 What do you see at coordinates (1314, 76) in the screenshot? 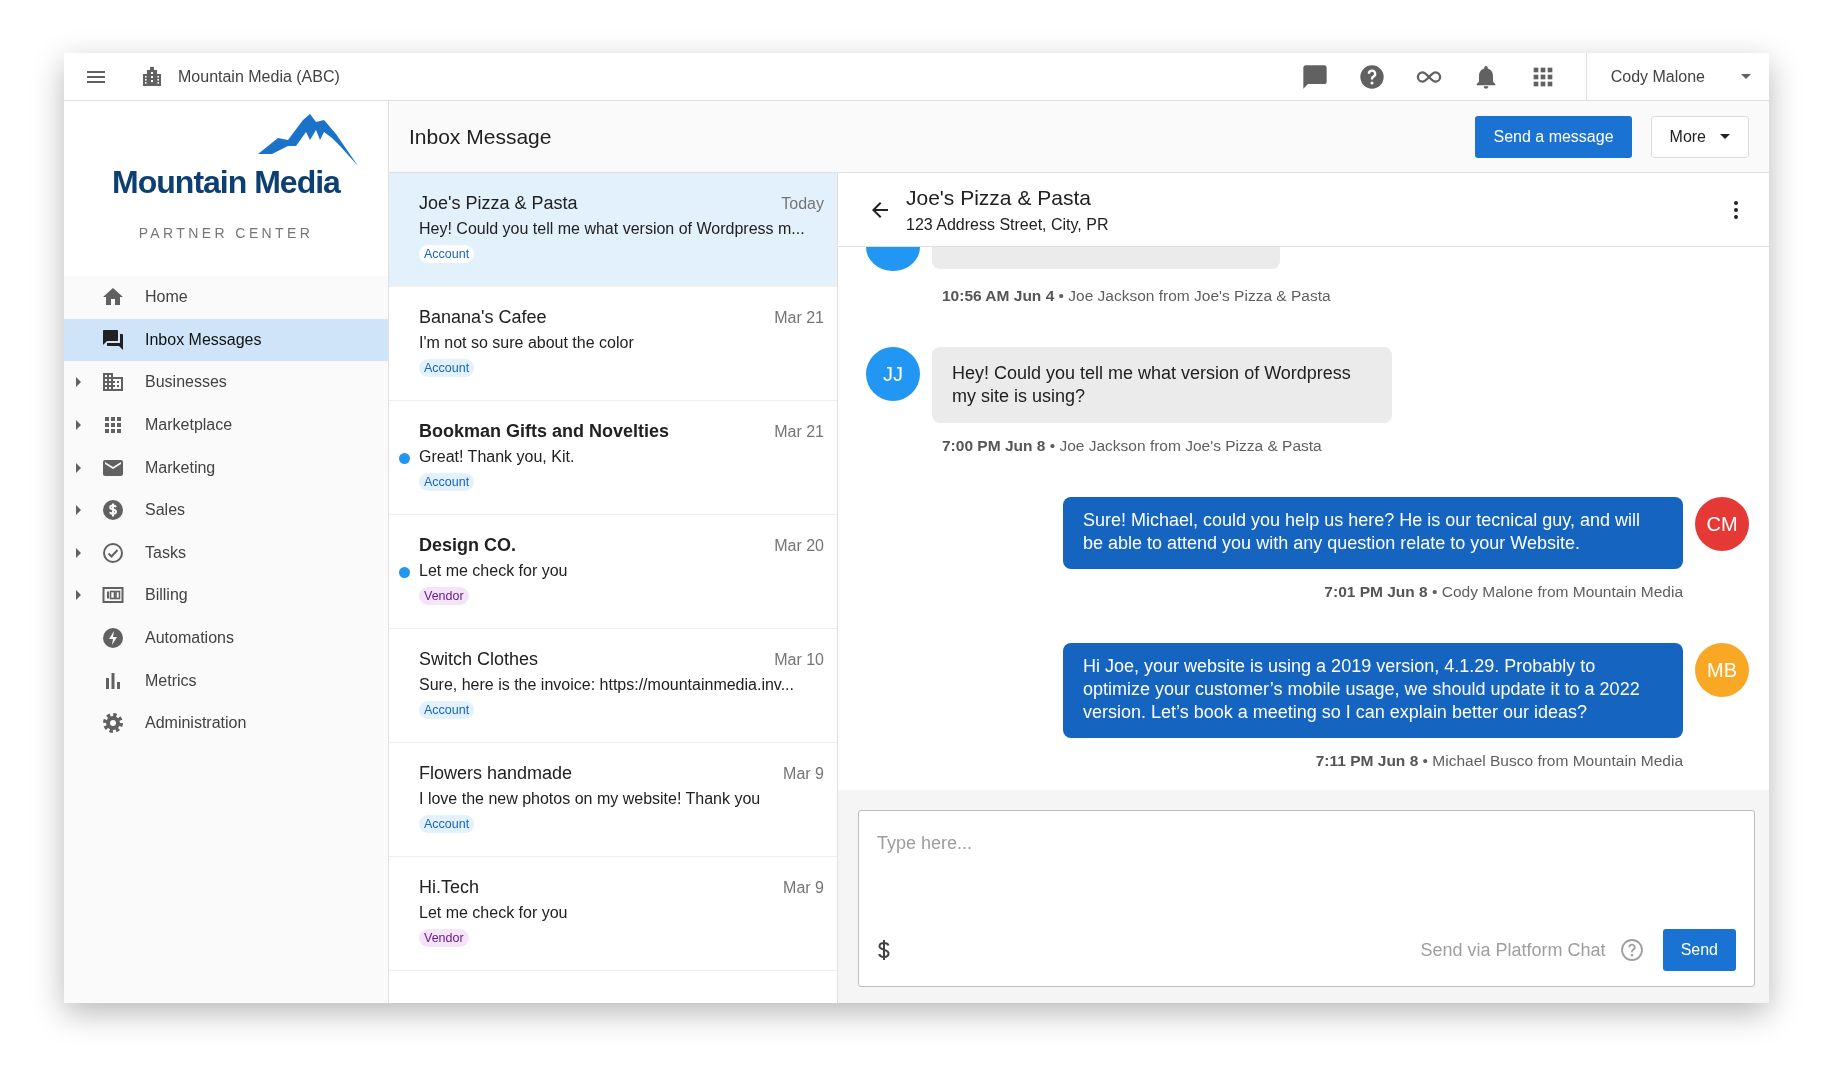
I see `chat-icon` at bounding box center [1314, 76].